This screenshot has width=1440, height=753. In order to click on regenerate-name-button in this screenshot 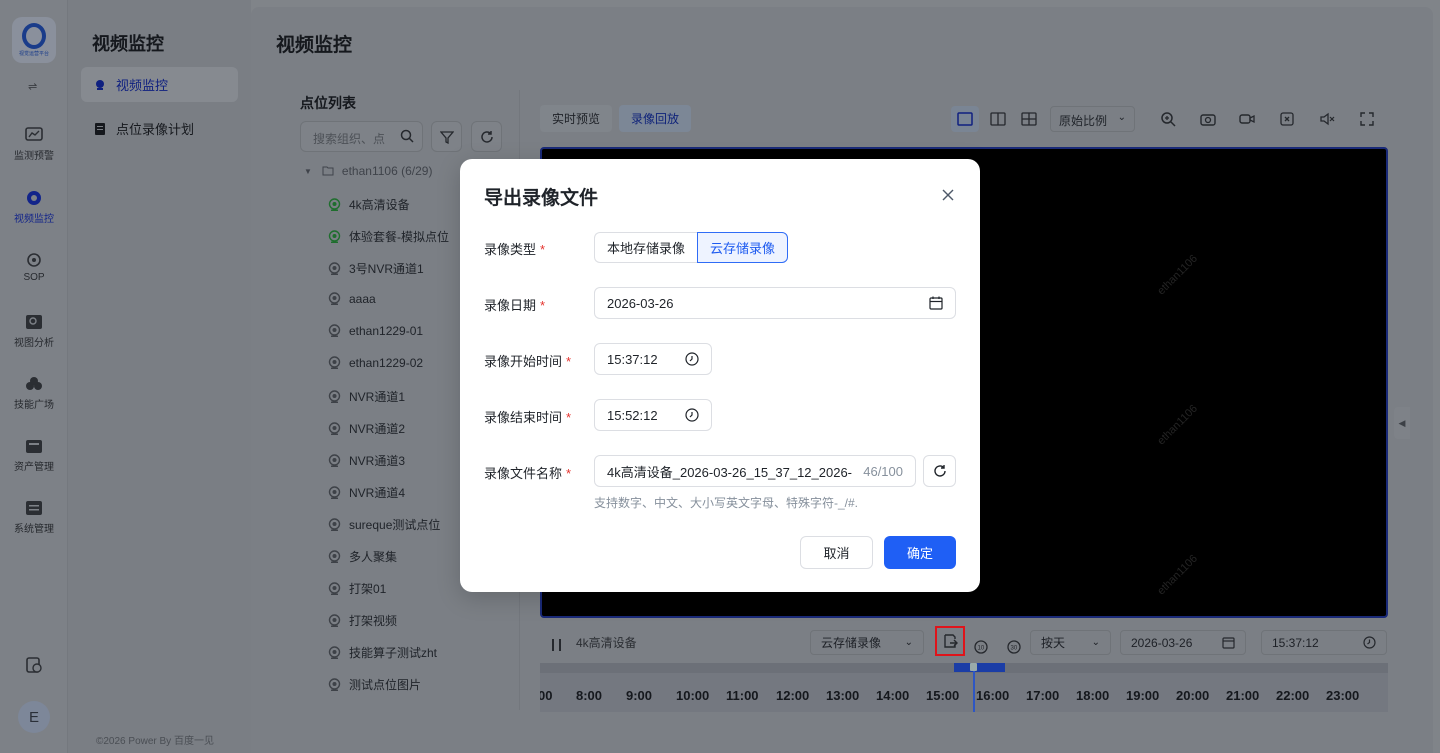, I will do `click(939, 471)`.